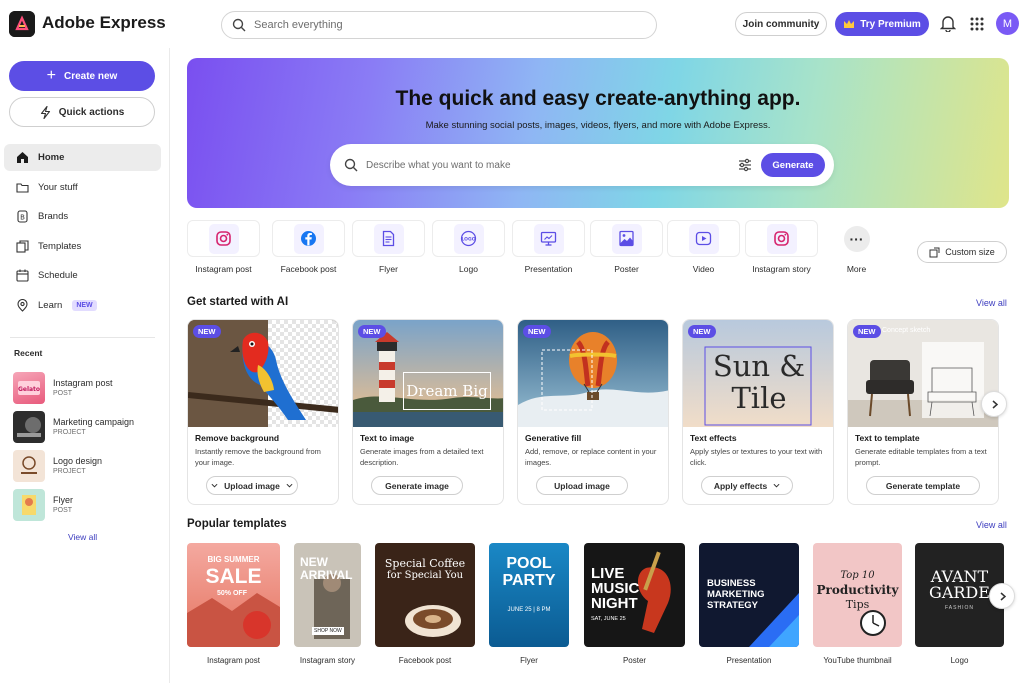 This screenshot has height=683, width=1024. Describe the element at coordinates (634, 595) in the screenshot. I see `template-card: LIVE MUSIC NIGHT SAT, JUNE 25` at that location.